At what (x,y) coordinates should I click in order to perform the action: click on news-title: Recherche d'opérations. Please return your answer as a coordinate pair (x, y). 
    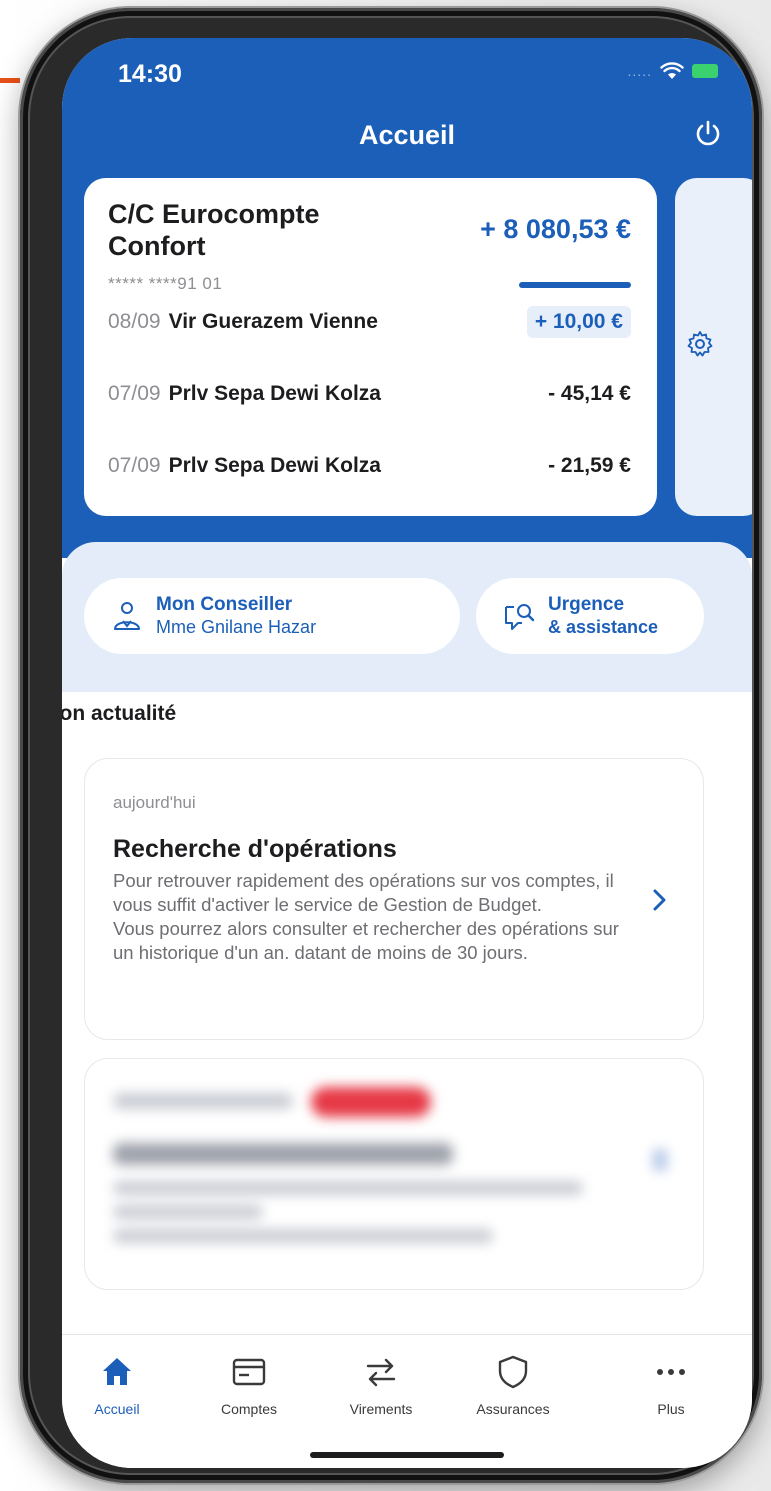
    Looking at the image, I should click on (255, 849).